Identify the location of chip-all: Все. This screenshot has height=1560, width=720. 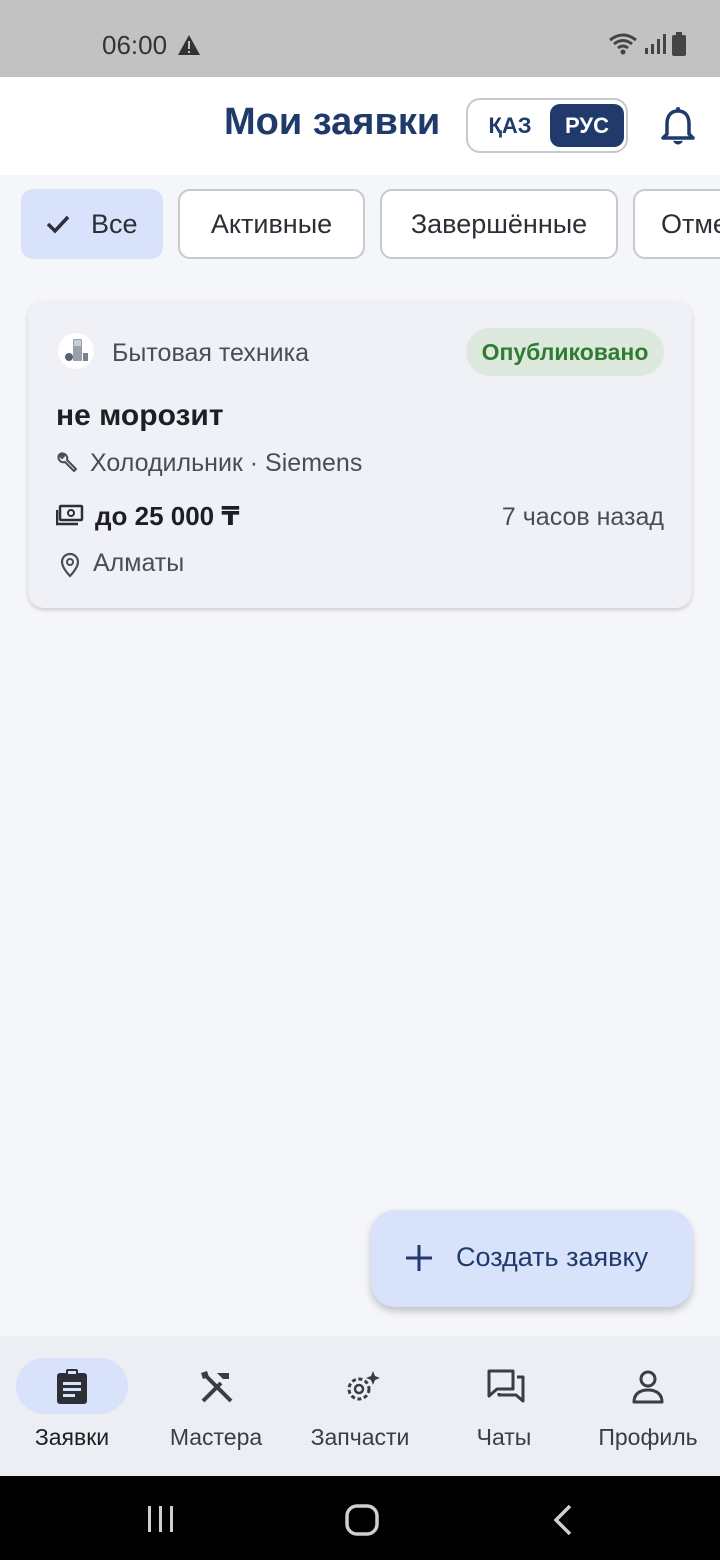
(92, 224).